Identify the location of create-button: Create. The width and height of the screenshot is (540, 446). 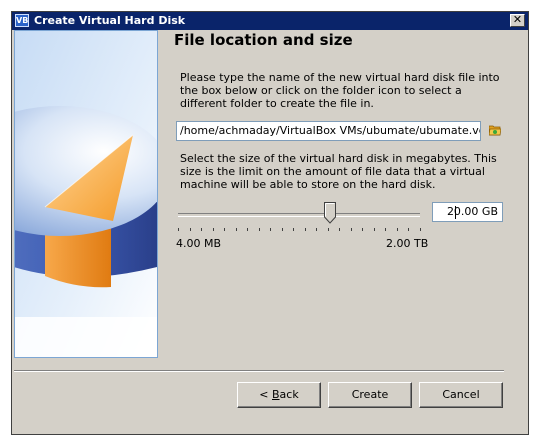
(370, 395).